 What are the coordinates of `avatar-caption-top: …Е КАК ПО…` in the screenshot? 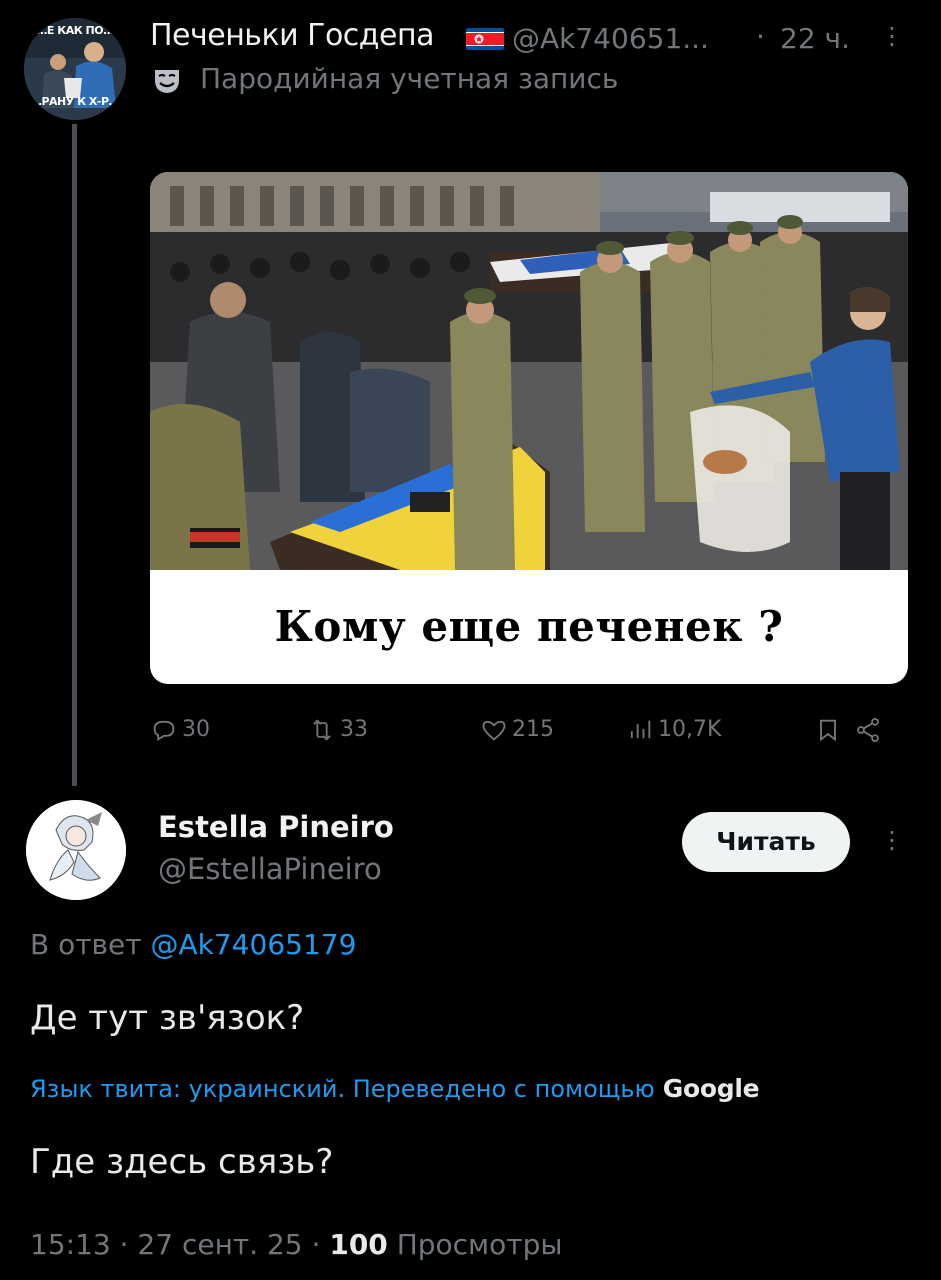 It's located at (75, 30).